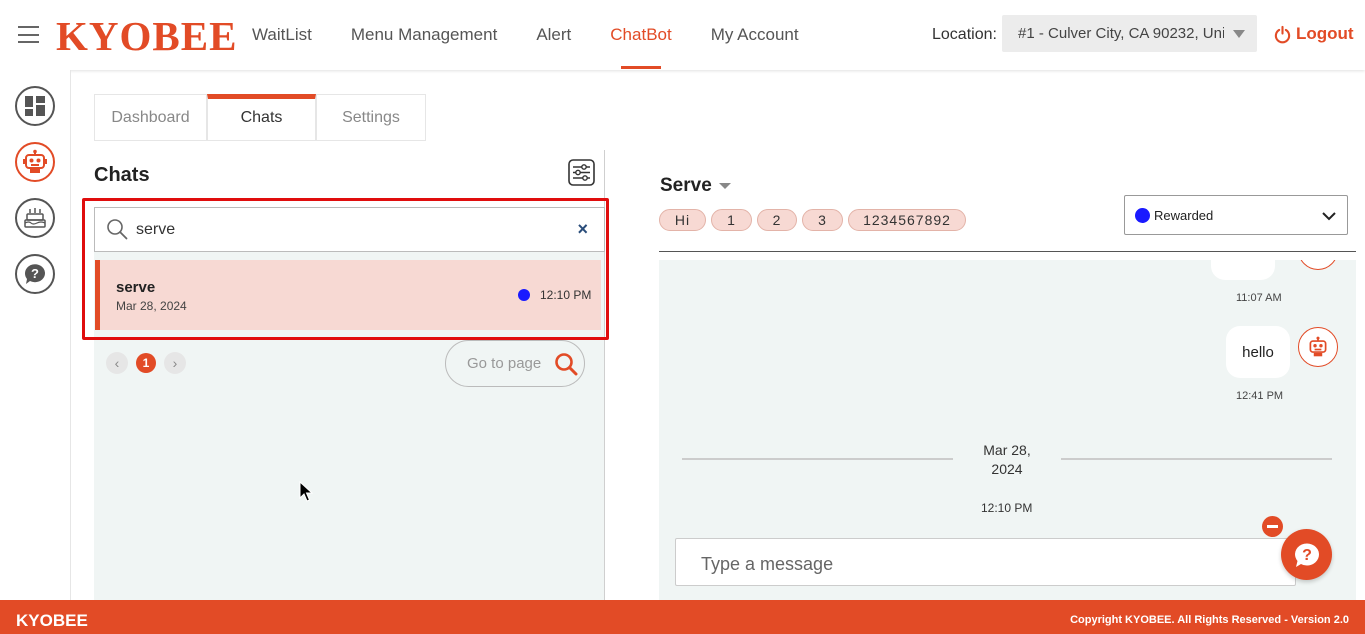 Image resolution: width=1365 pixels, height=634 pixels. What do you see at coordinates (349, 229) in the screenshot?
I see `chat-search-input: serve ×` at bounding box center [349, 229].